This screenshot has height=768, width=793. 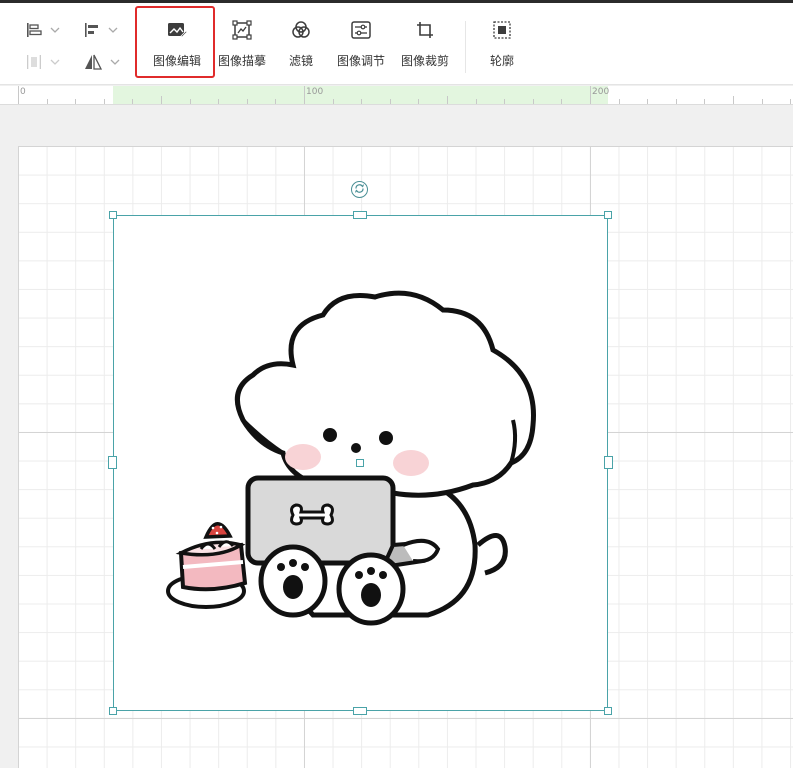 What do you see at coordinates (34, 30) in the screenshot?
I see `align-left-icon` at bounding box center [34, 30].